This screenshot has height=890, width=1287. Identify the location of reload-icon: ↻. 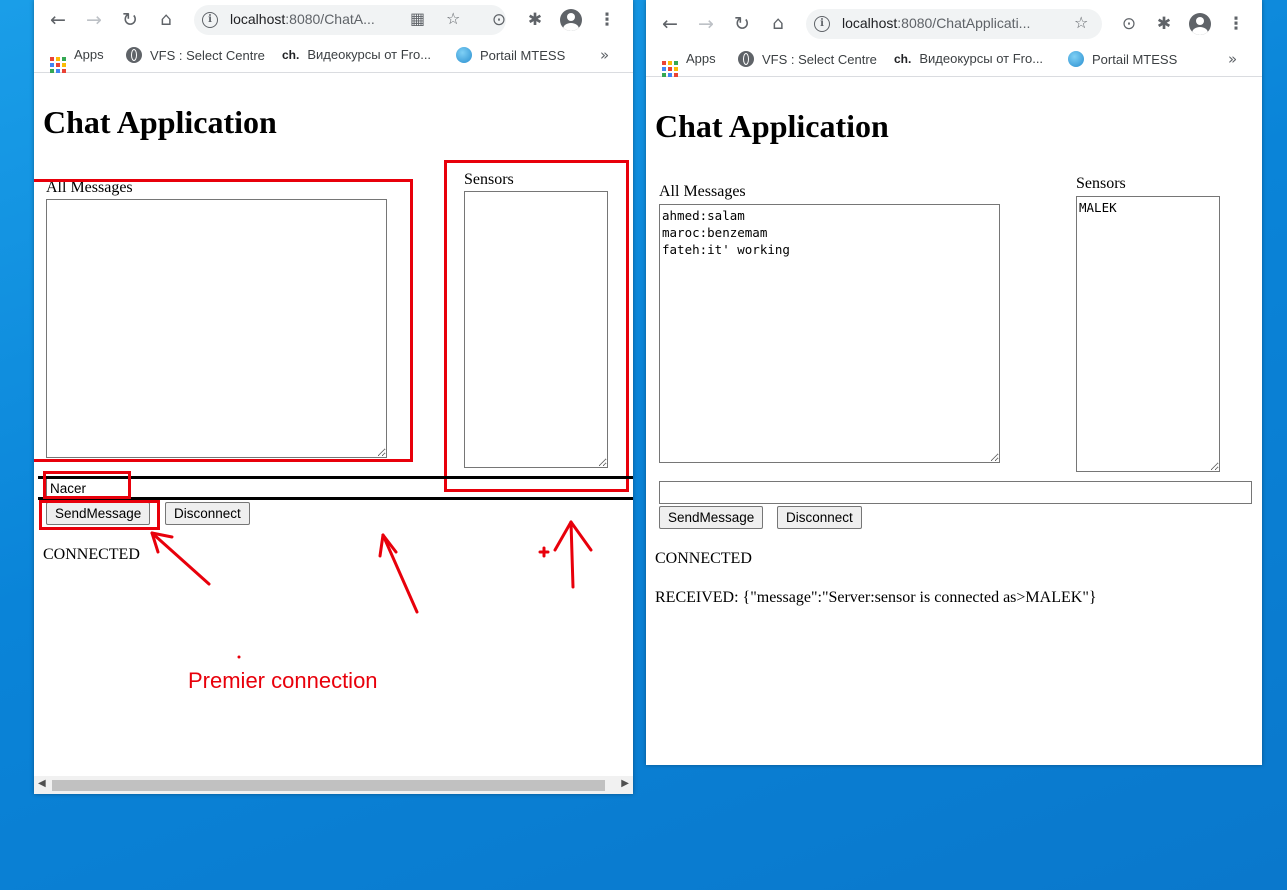
(742, 24).